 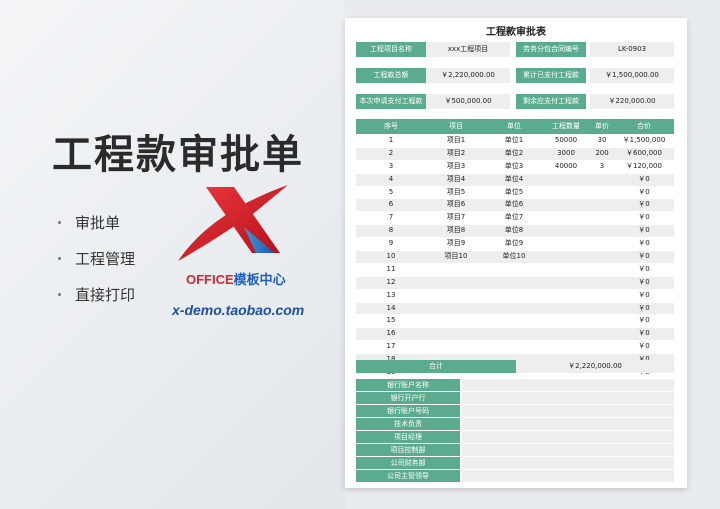 I want to click on table-cell-seq: 14, so click(x=391, y=309).